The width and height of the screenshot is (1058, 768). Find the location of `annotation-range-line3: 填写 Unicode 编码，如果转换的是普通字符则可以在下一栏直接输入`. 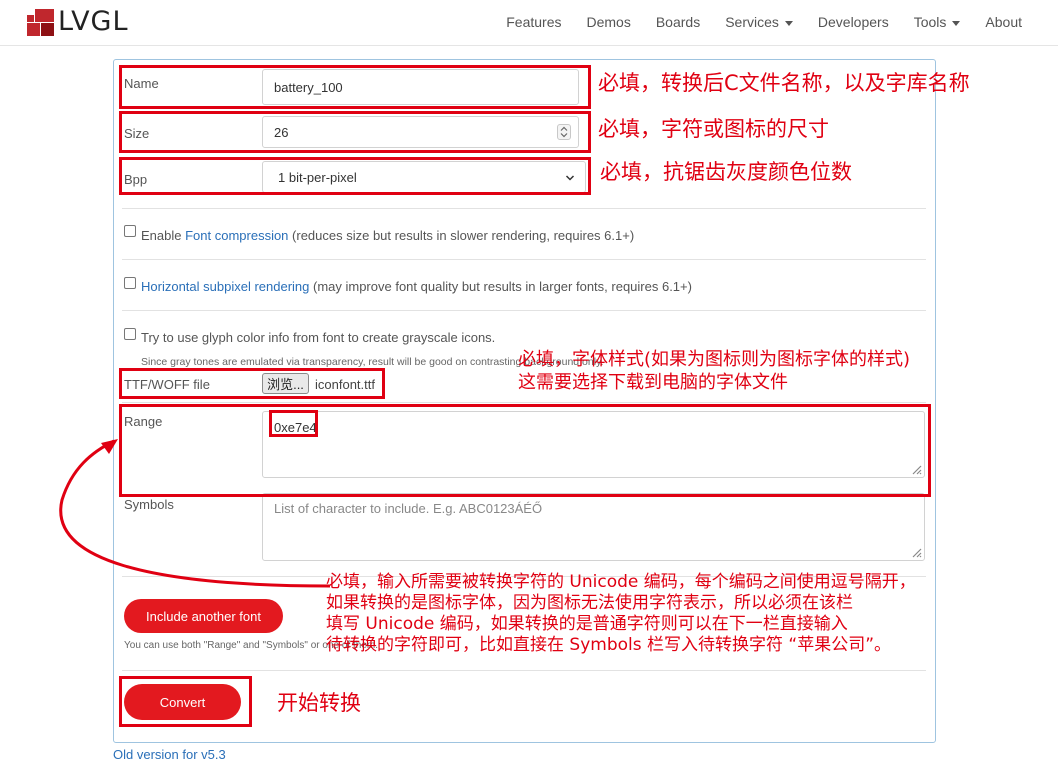

annotation-range-line3: 填写 Unicode 编码，如果转换的是普通字符则可以在下一栏直接输入 is located at coordinates (587, 624).